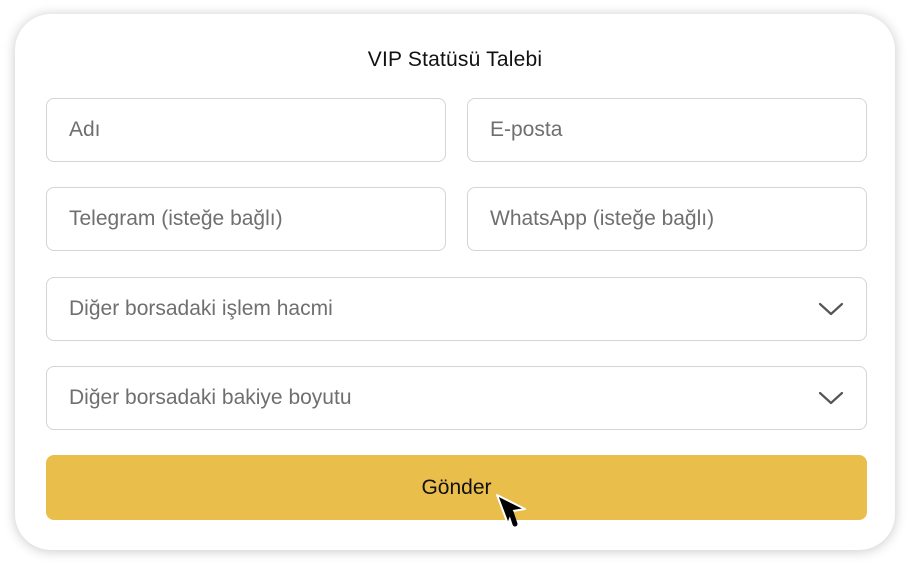 The width and height of the screenshot is (910, 564). Describe the element at coordinates (456, 398) in the screenshot. I see `balance-size-select: Diğer borsadaki bakiye boyutu` at that location.